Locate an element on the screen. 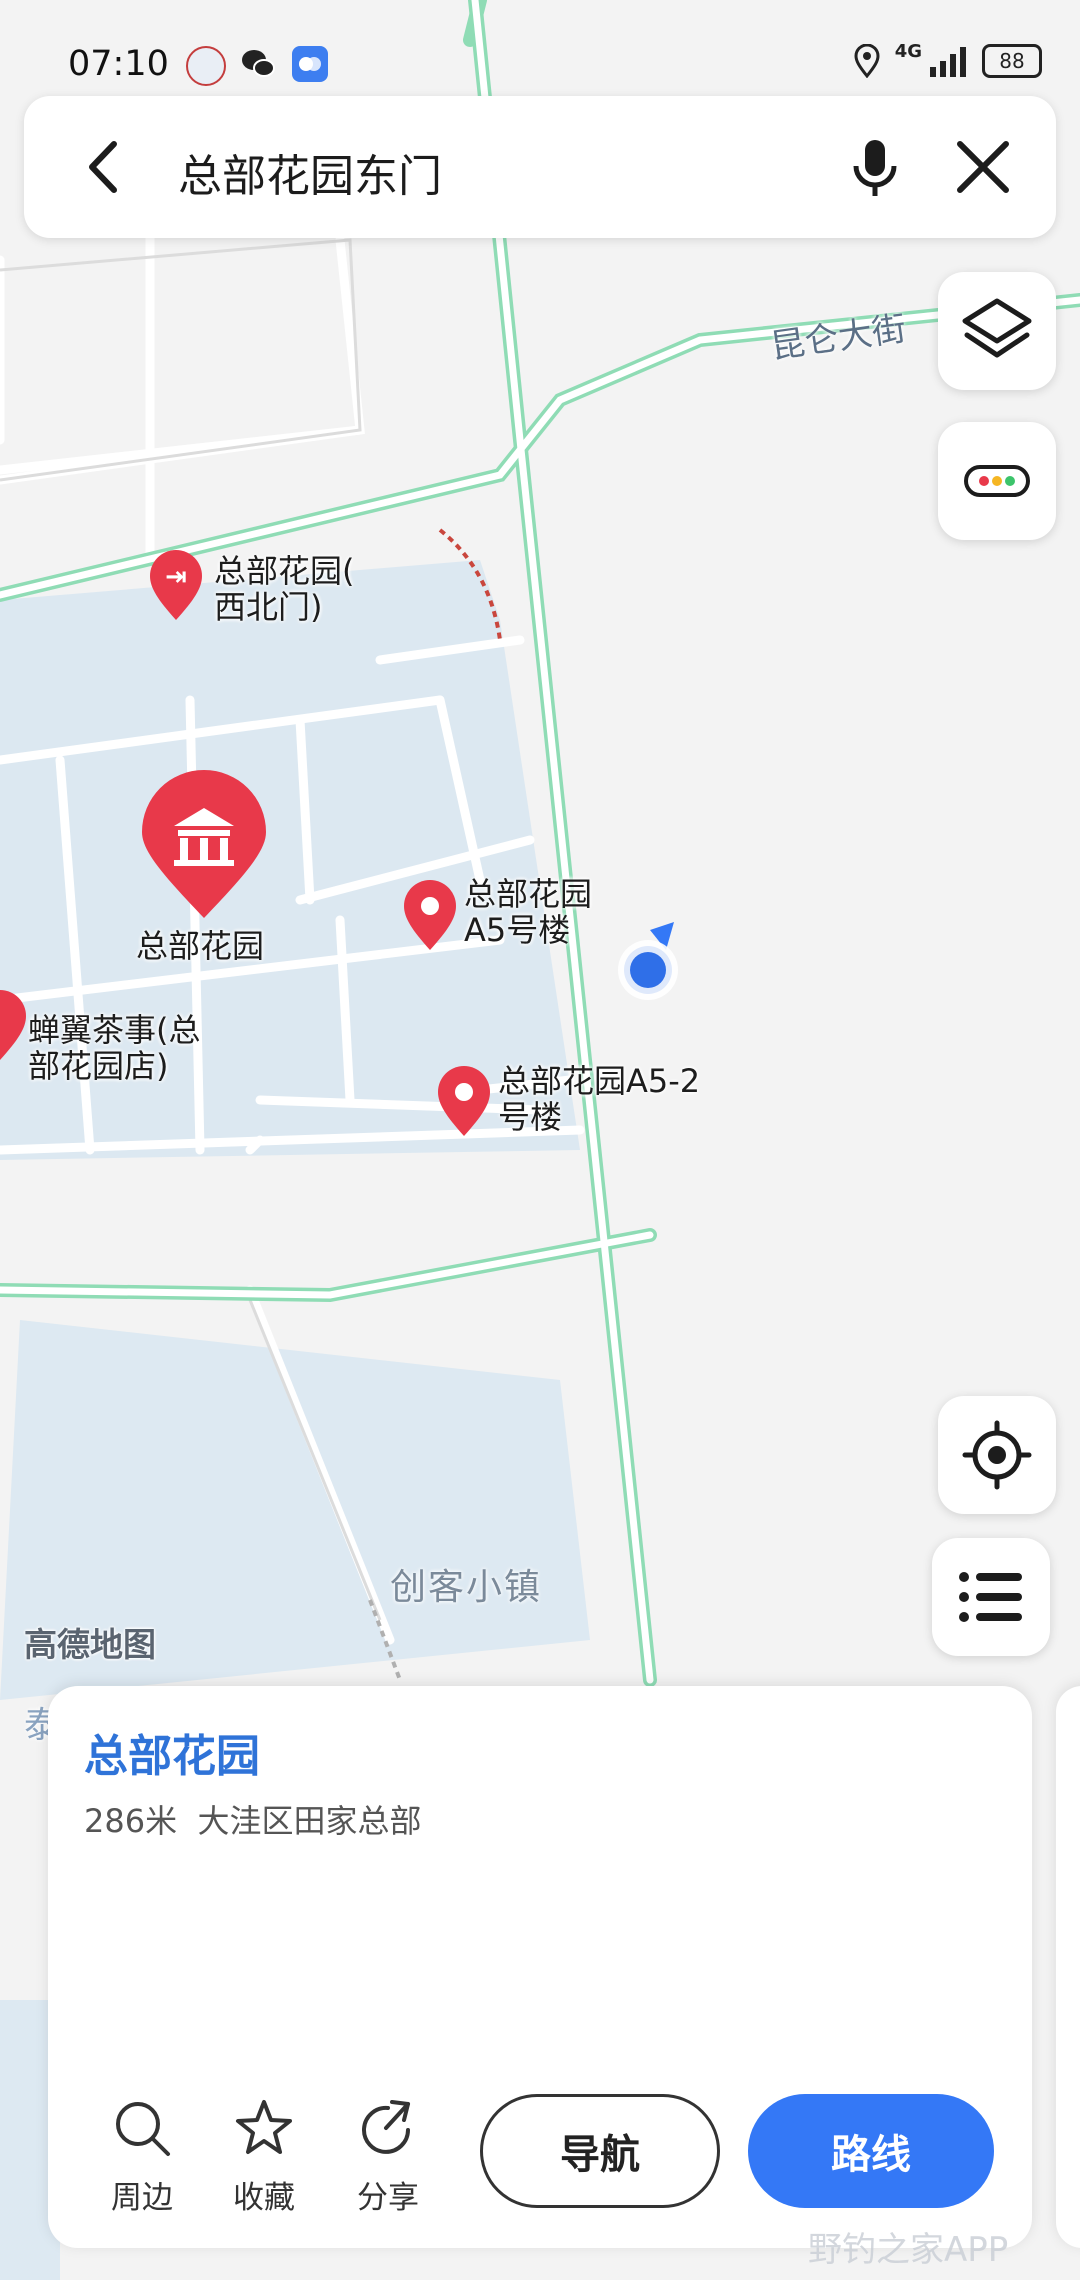 This screenshot has height=2280, width=1080. list-view-button is located at coordinates (991, 1597).